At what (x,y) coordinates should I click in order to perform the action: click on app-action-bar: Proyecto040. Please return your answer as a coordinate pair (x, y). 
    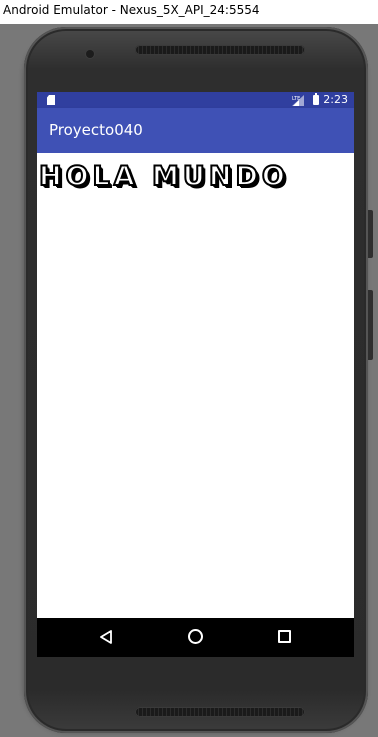
    Looking at the image, I should click on (195, 130).